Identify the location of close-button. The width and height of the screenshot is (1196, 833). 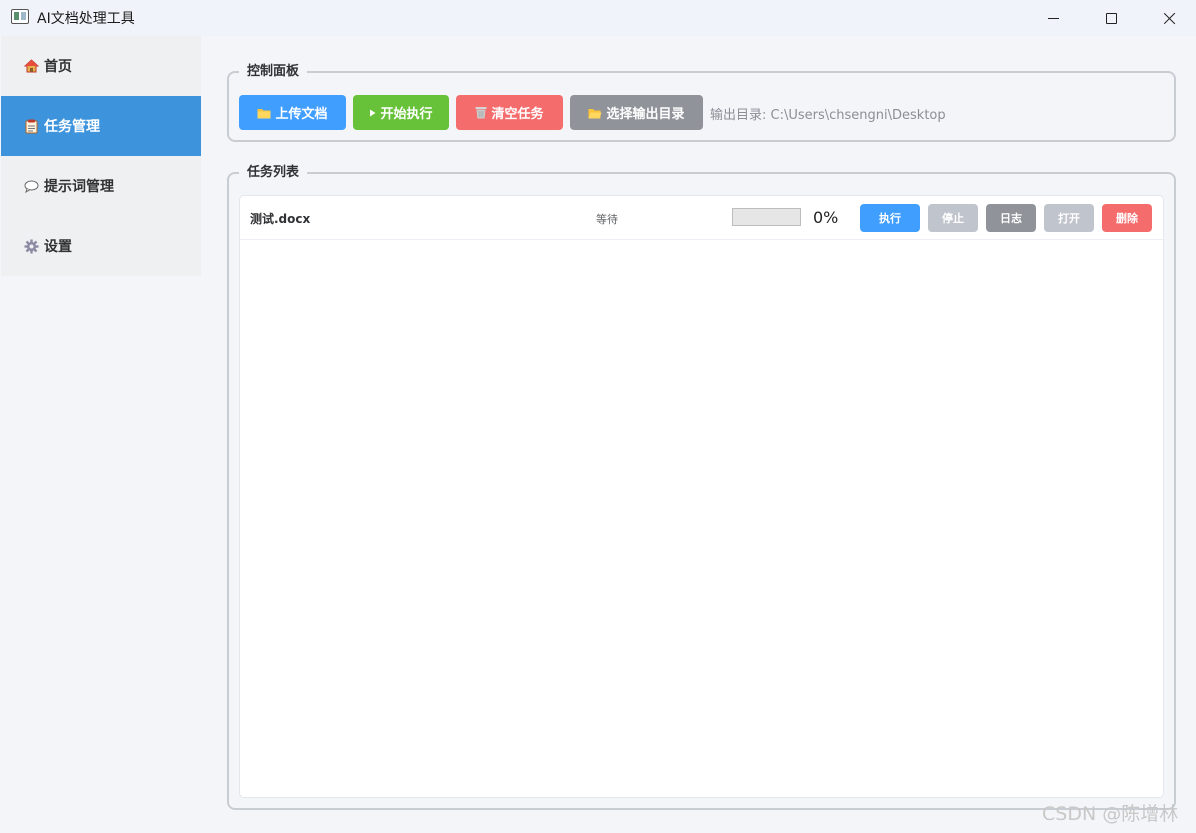
(1168, 18).